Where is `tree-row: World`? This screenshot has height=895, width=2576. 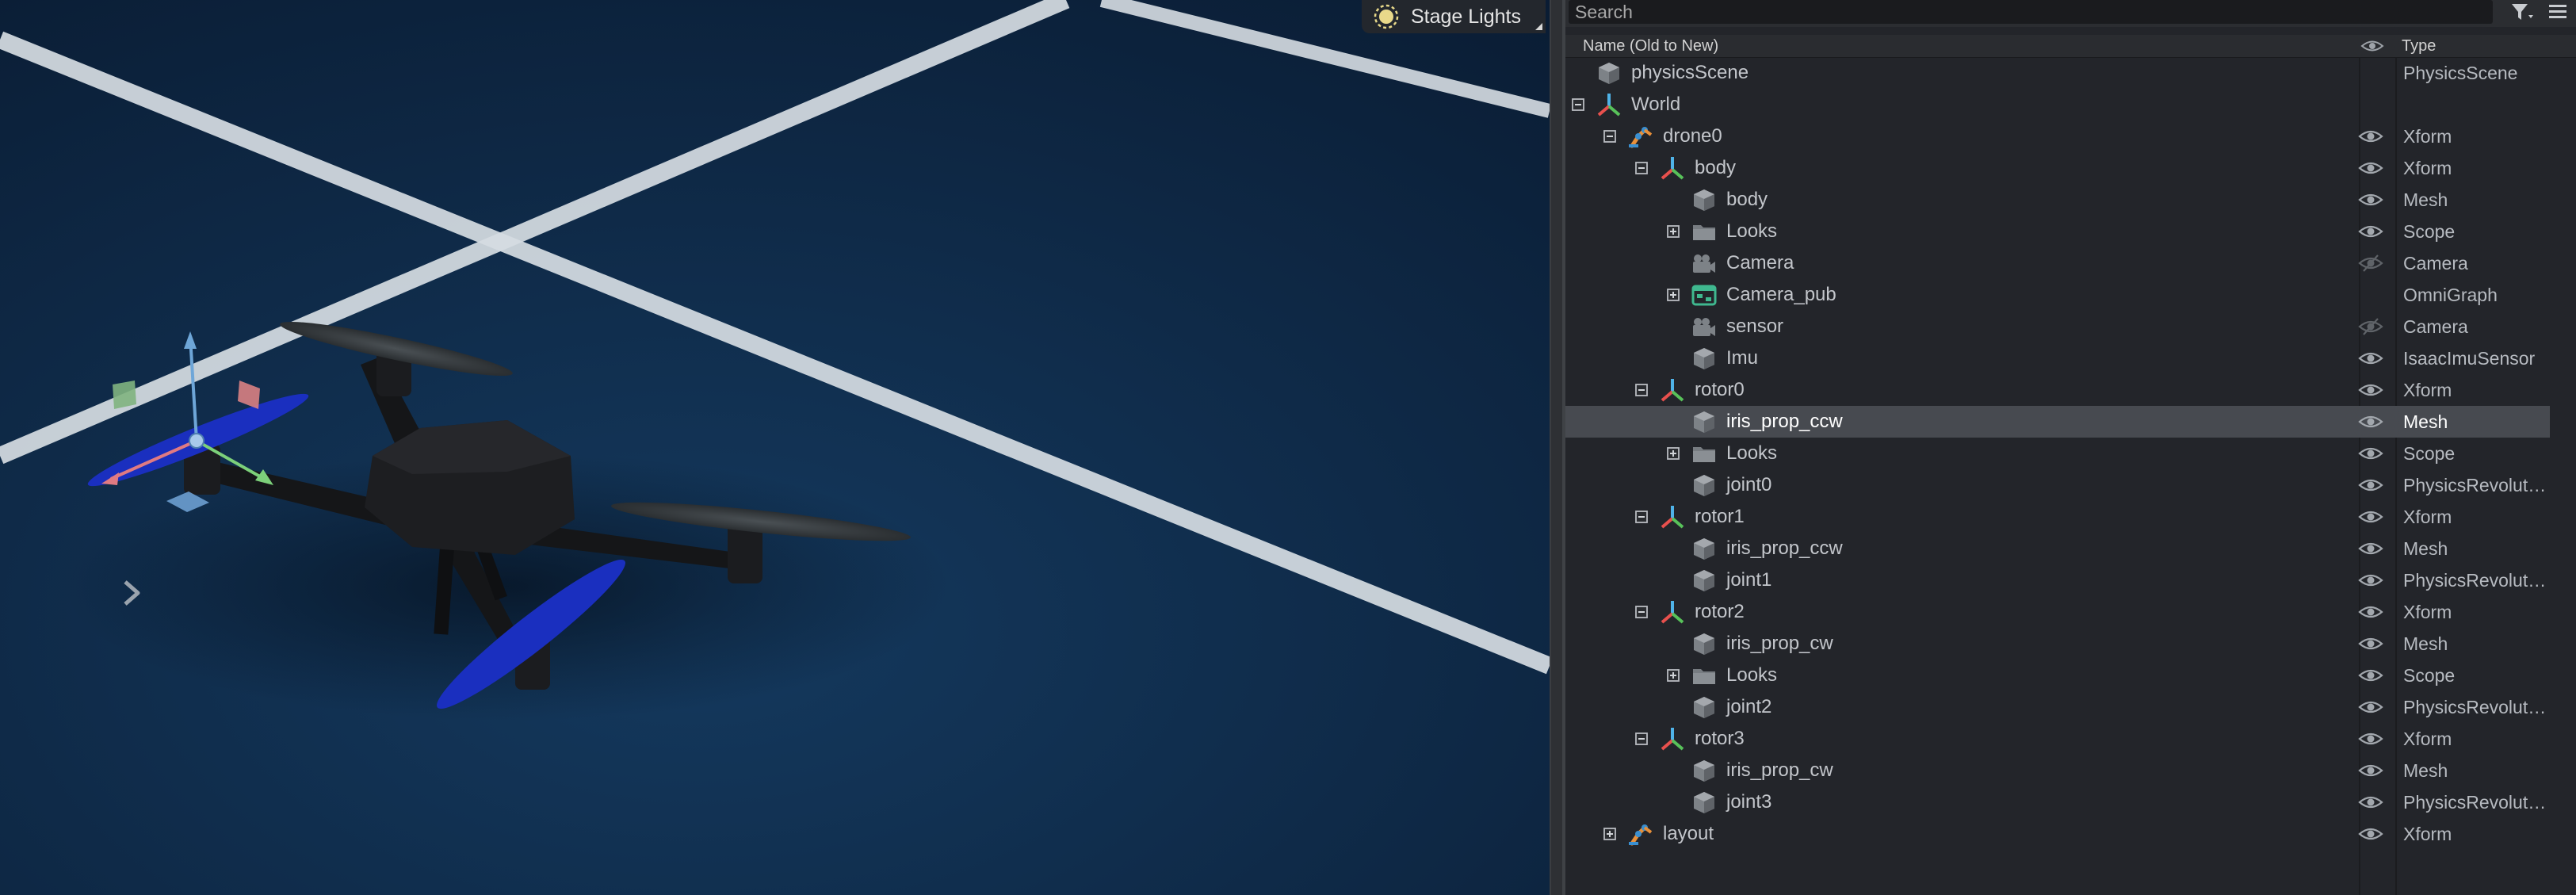
tree-row: World is located at coordinates (2057, 105).